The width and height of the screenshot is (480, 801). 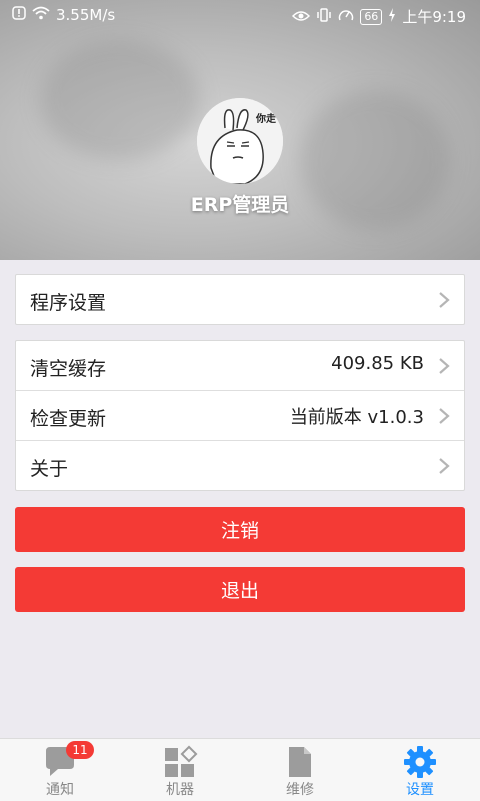 I want to click on notification-icon, so click(x=19, y=15).